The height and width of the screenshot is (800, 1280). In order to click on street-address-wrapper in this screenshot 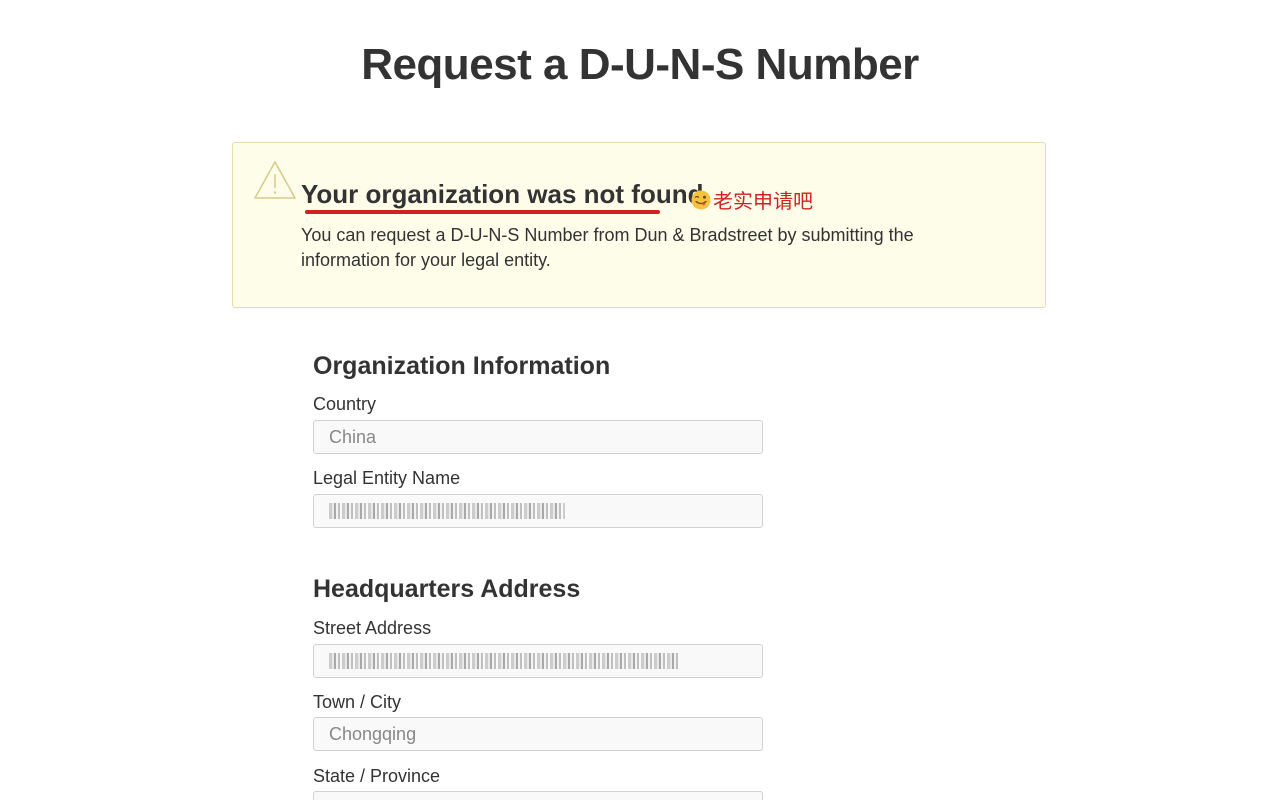, I will do `click(538, 661)`.